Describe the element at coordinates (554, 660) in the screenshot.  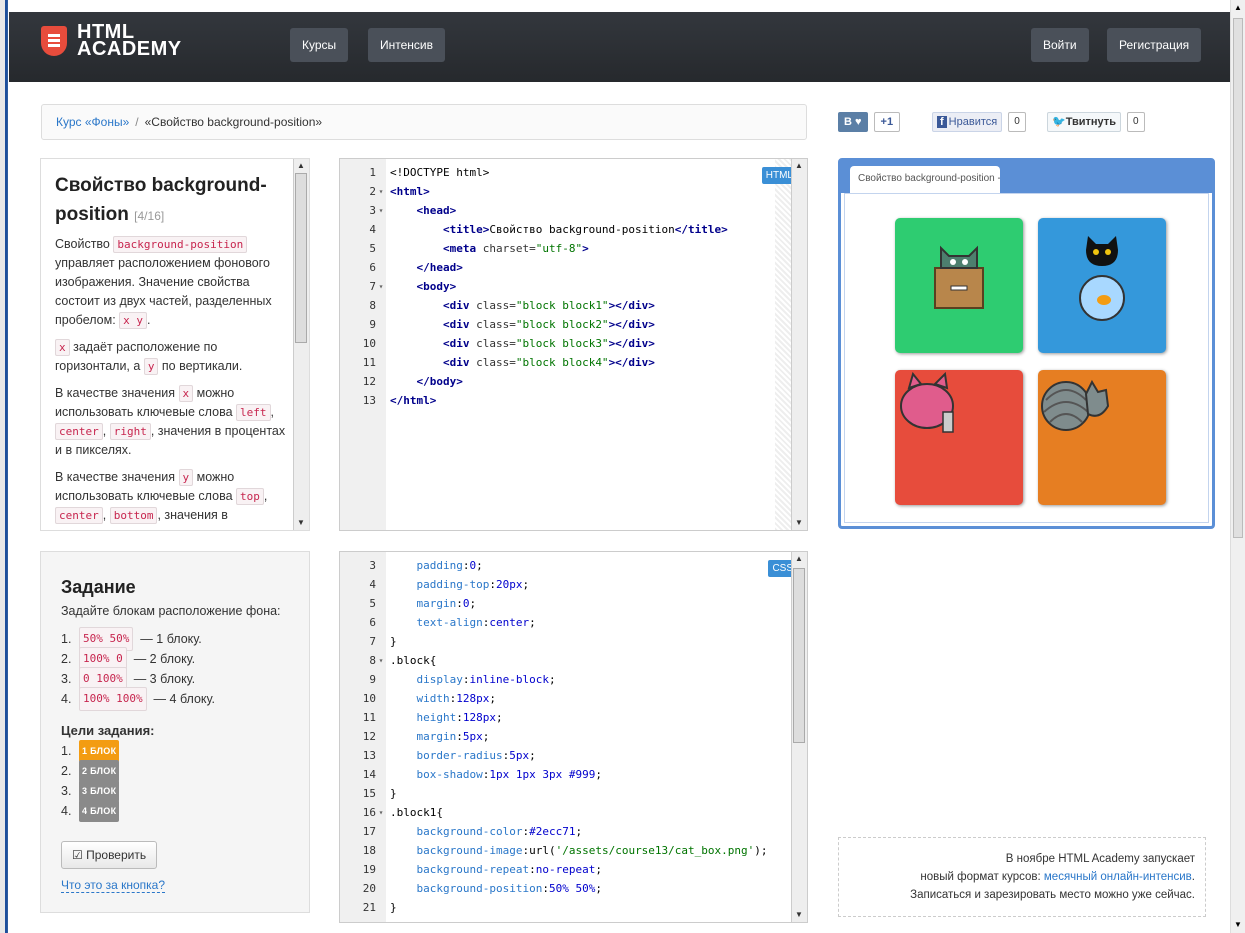
I see `code-line: 8 ▾ .block{` at that location.